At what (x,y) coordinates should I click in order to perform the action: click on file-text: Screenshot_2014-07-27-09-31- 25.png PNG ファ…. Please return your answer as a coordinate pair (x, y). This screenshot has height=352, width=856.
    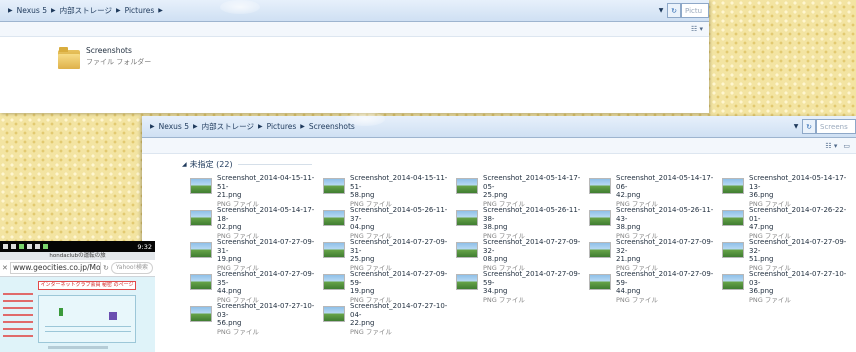
    Looking at the image, I should click on (400, 255).